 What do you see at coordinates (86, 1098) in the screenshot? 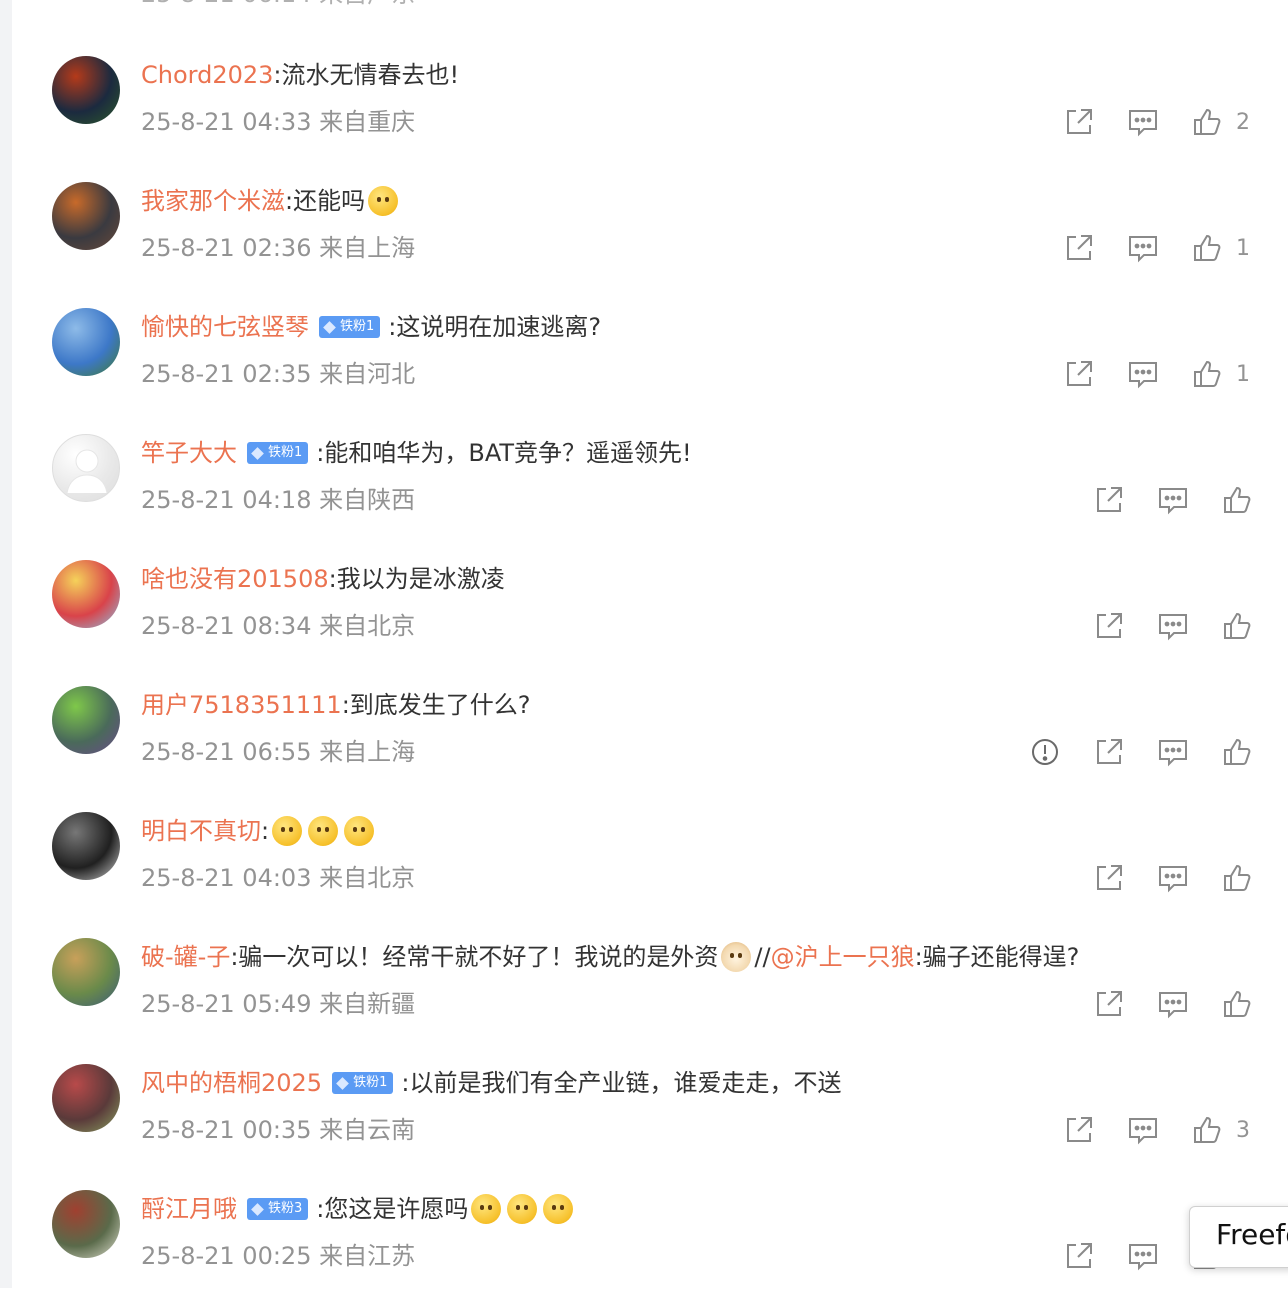
I see `avatar-autumn` at bounding box center [86, 1098].